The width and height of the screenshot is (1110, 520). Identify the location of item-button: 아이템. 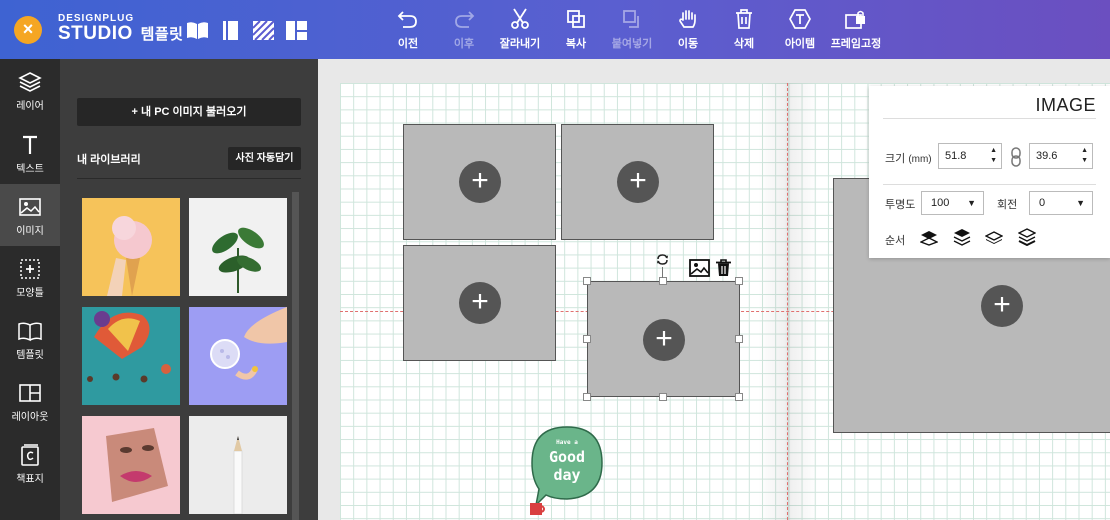
(800, 29).